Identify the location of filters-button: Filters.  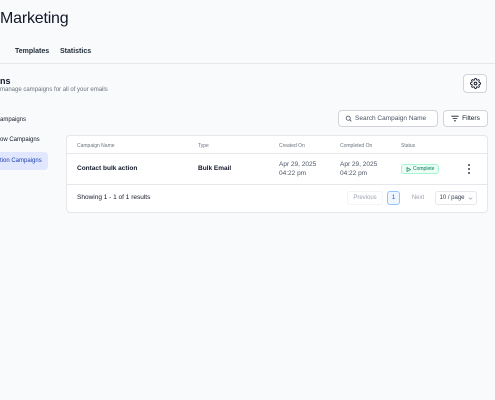
(465, 118).